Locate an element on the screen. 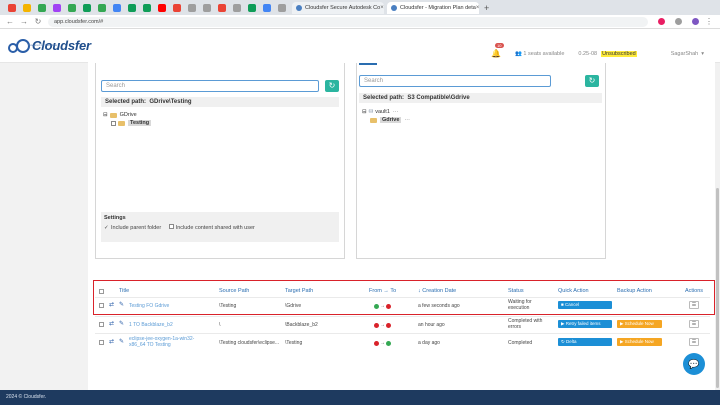 This screenshot has width=720, height=405. new-tab-icon: + is located at coordinates (486, 8).